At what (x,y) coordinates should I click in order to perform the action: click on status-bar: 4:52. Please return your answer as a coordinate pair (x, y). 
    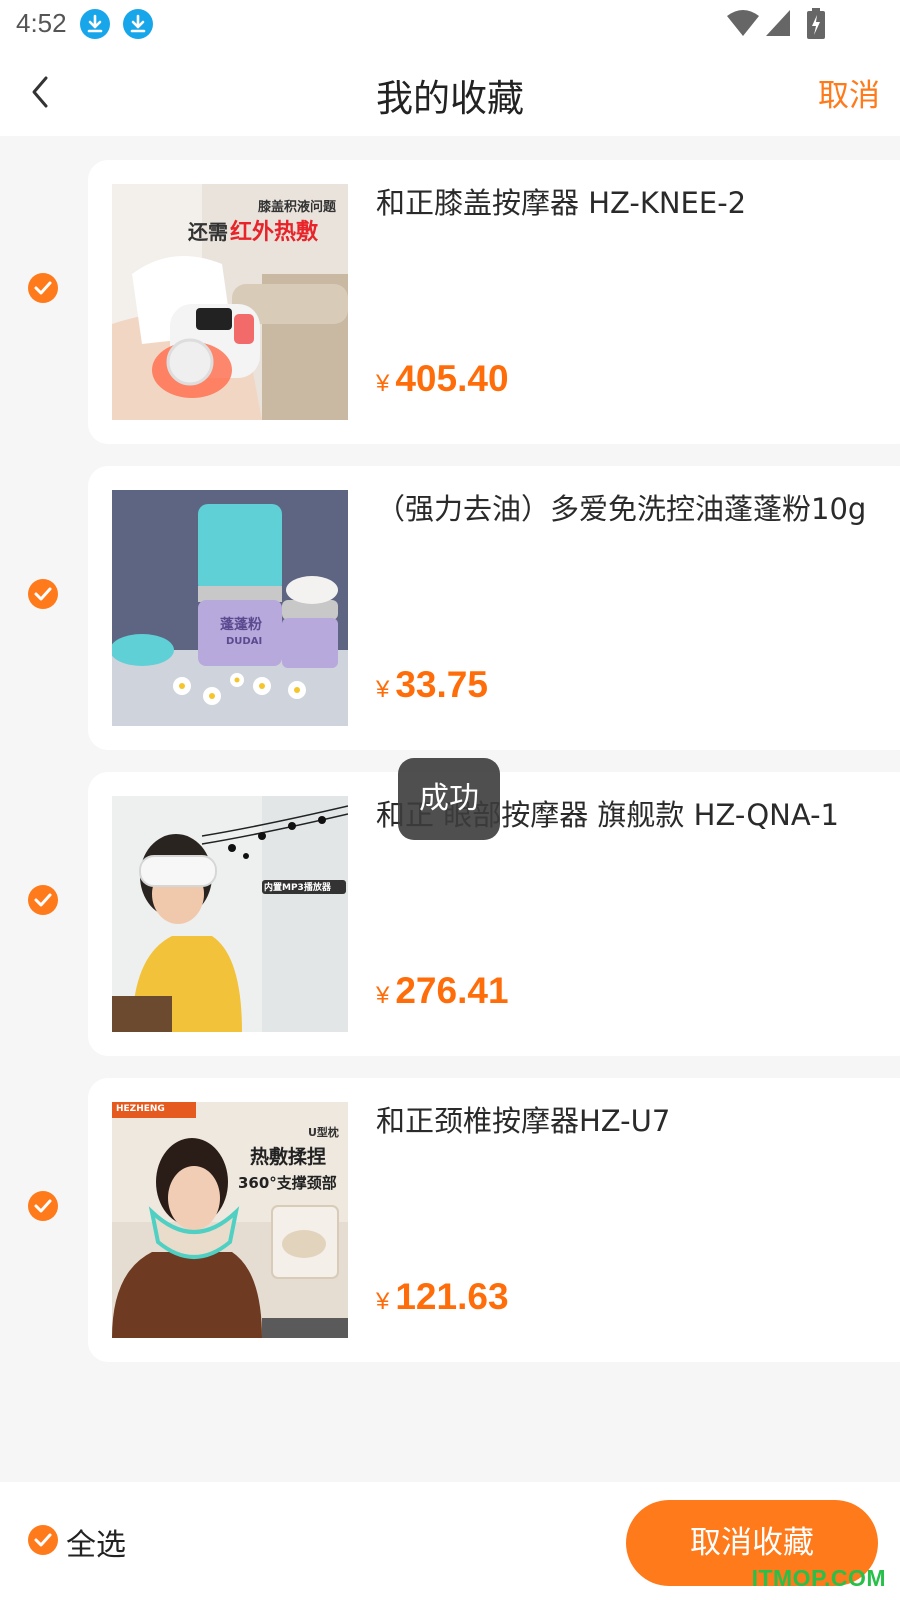
    Looking at the image, I should click on (450, 24).